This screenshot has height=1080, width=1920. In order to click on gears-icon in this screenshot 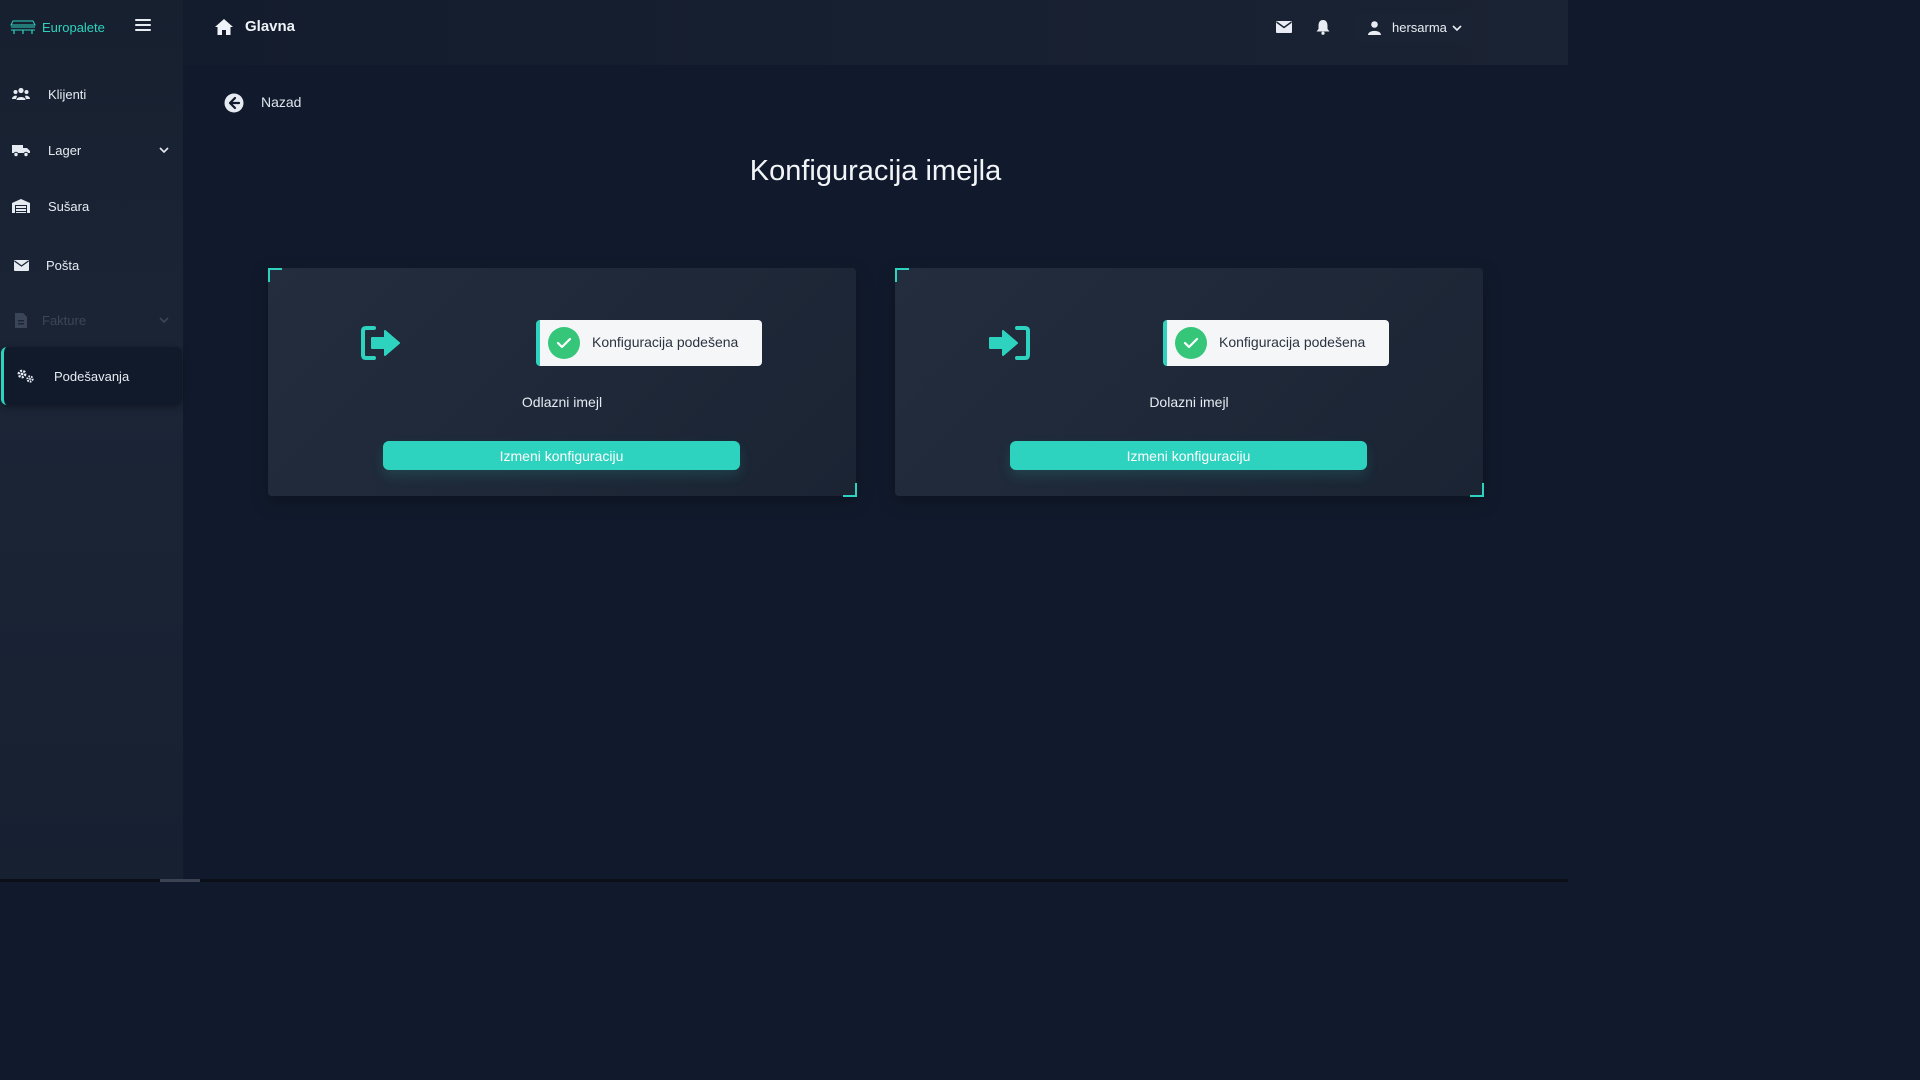, I will do `click(26, 376)`.